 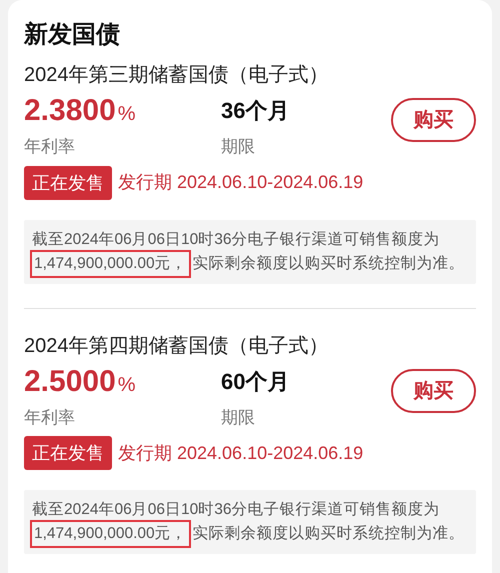 I want to click on bond-name: 2024年第四期储蓄国债（电子式）, so click(x=177, y=346).